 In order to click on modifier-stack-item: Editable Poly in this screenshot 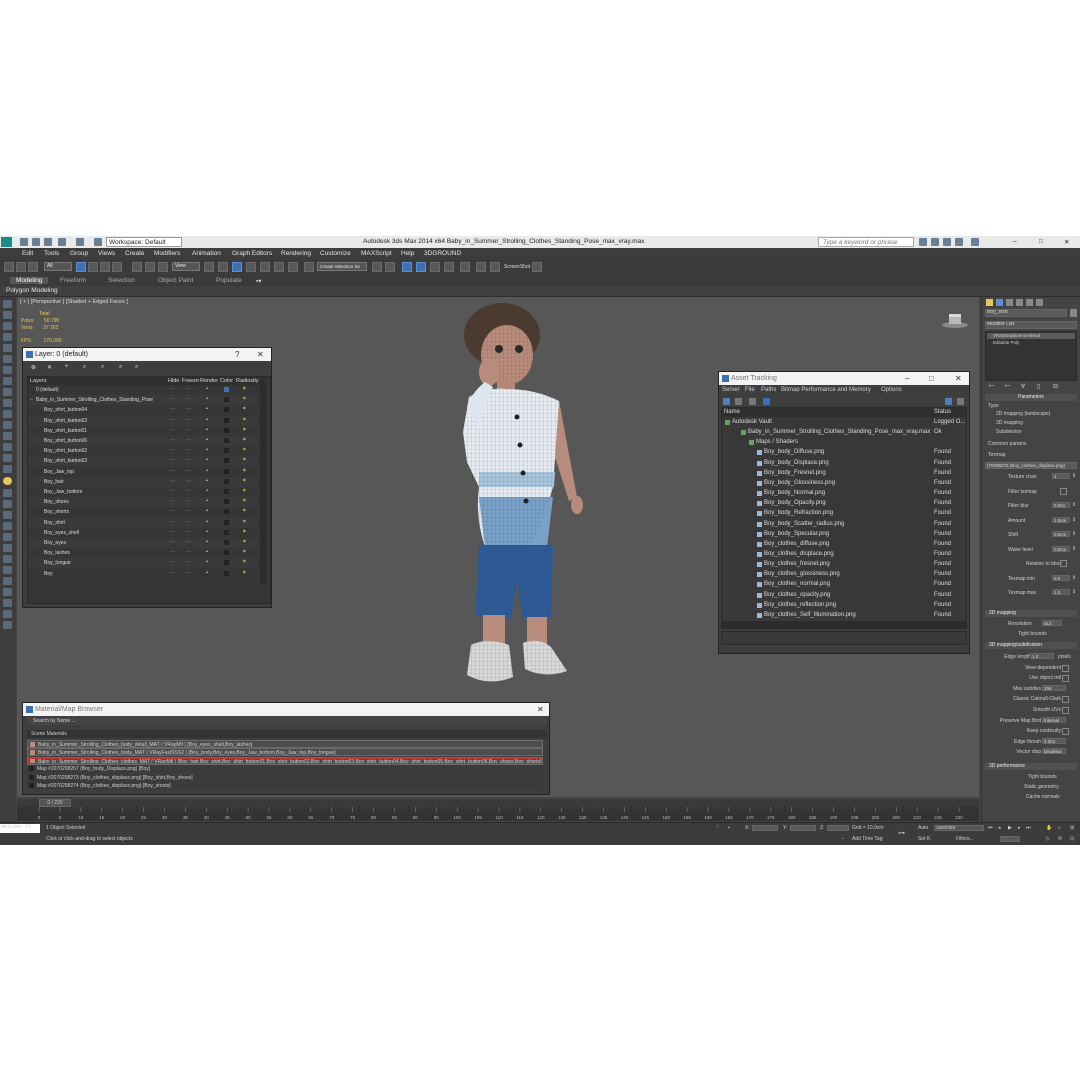, I will do `click(1031, 343)`.